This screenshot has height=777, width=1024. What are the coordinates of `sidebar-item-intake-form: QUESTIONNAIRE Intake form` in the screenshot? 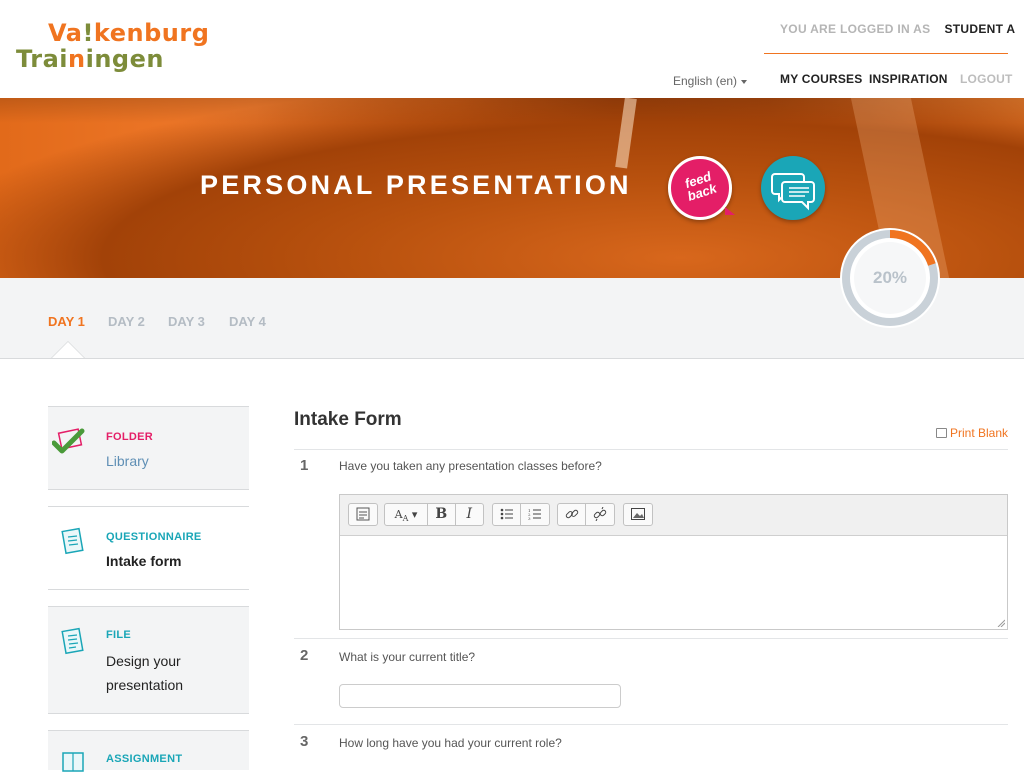 It's located at (148, 548).